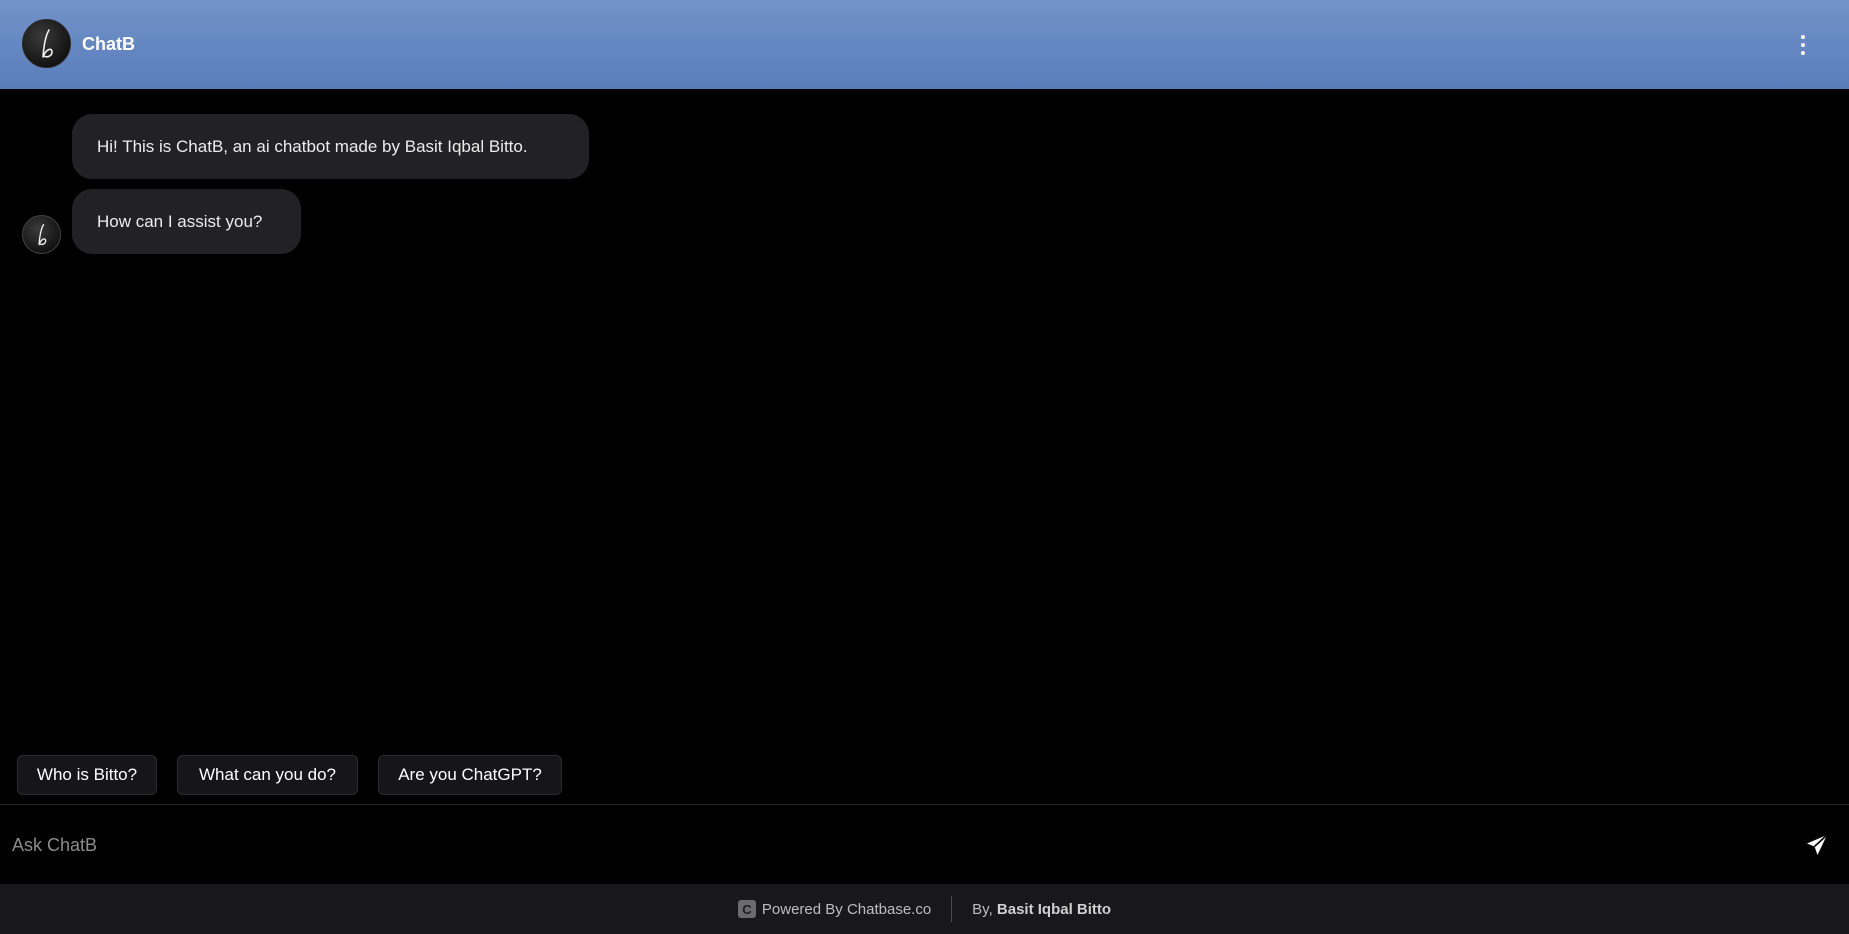 This screenshot has width=1849, height=934. I want to click on author-name: Basit Iqbal Bitto, so click(1054, 909).